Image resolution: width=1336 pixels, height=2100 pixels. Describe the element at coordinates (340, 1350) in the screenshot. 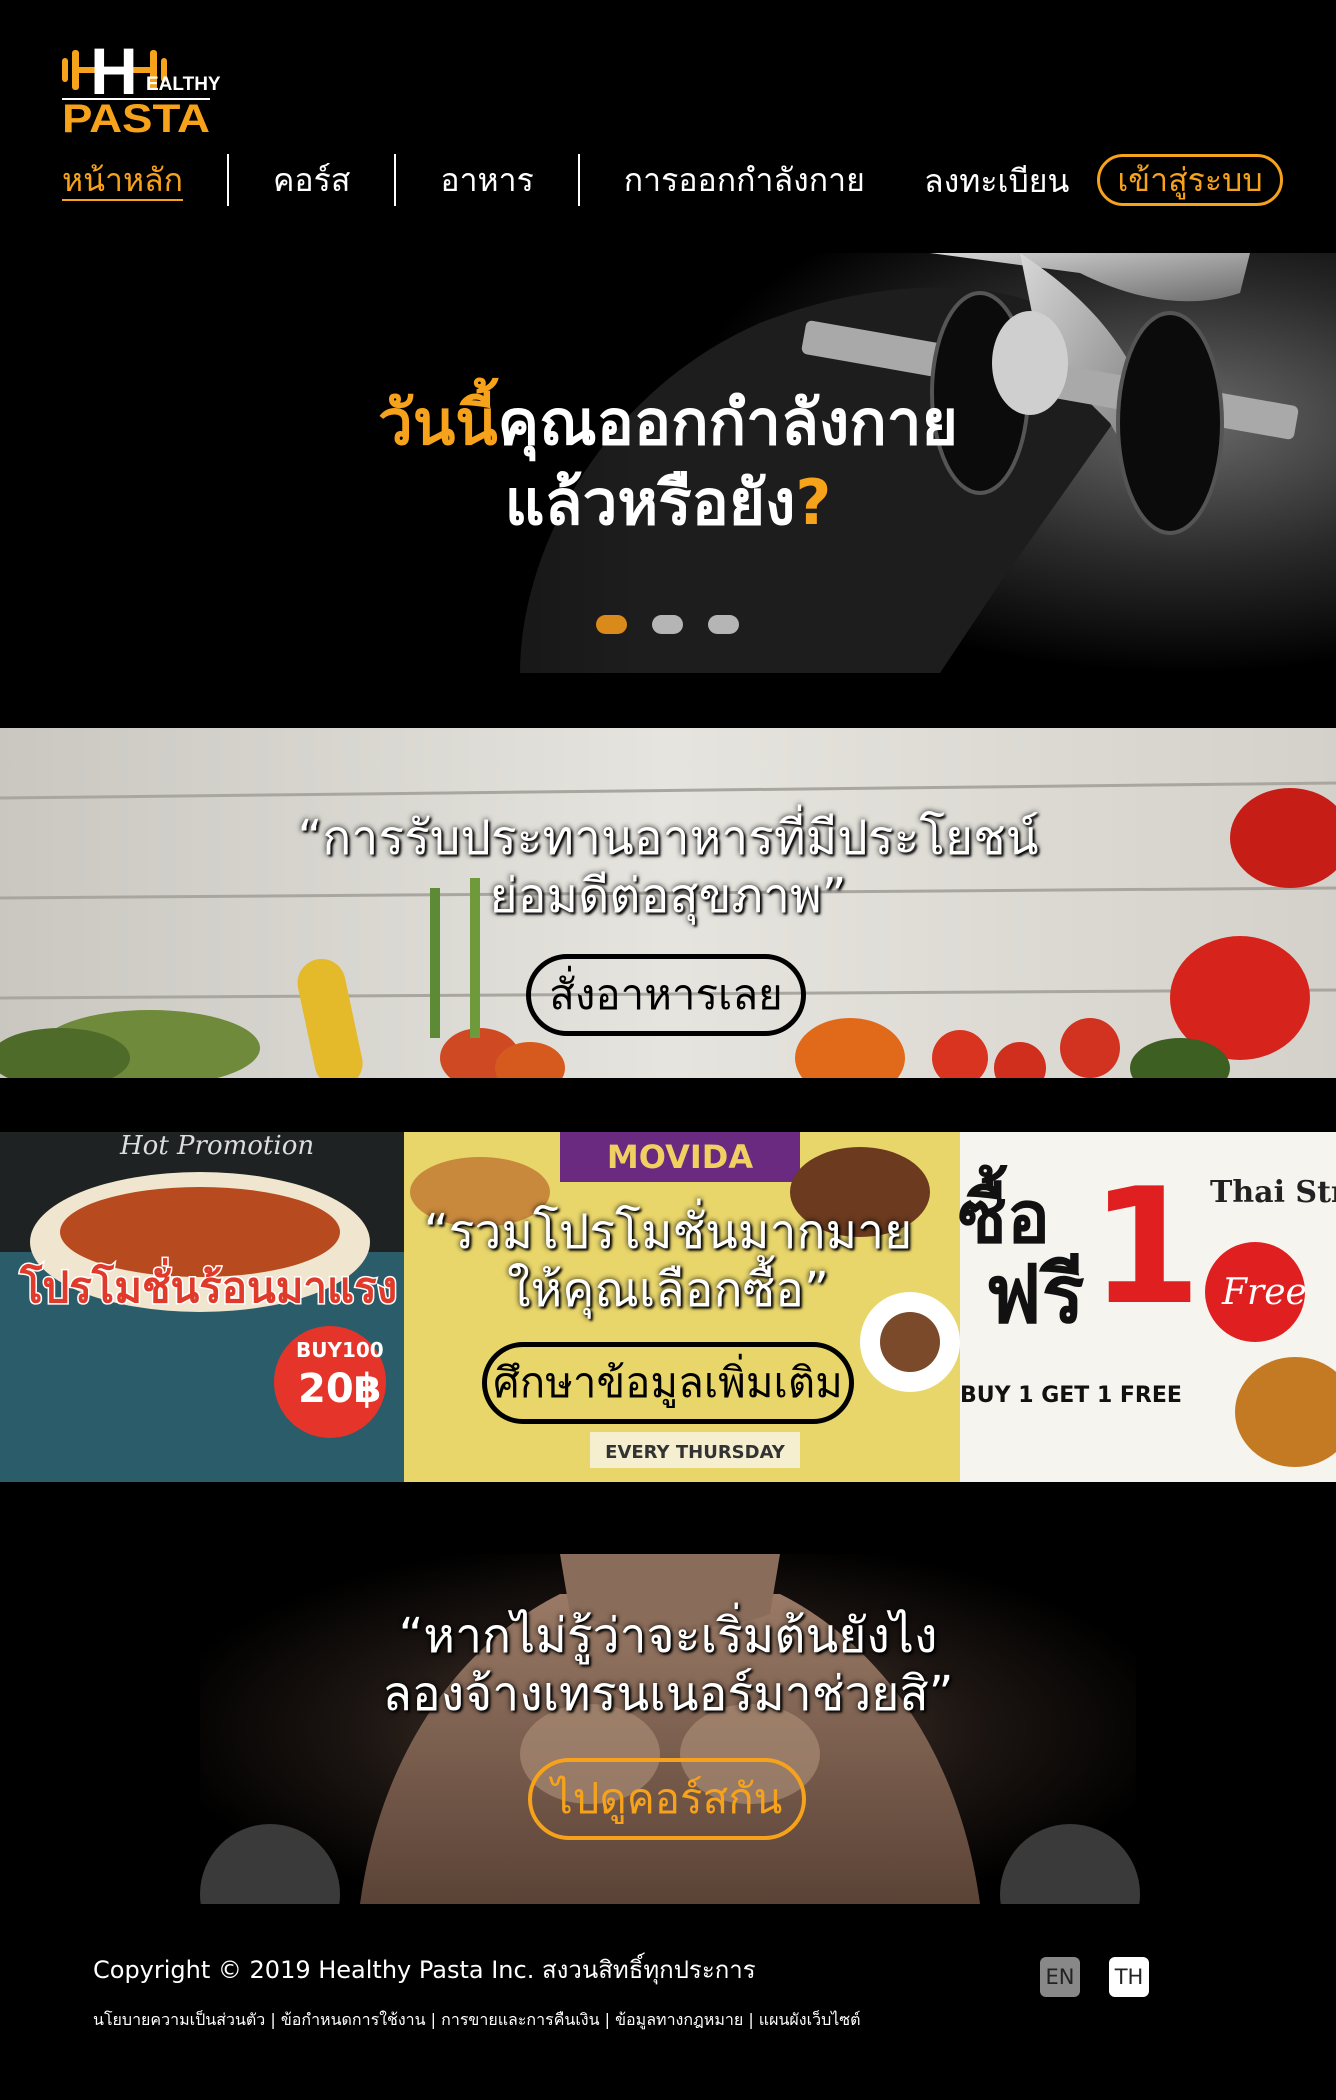

I see `promo-left-buy-text: BUY100` at that location.